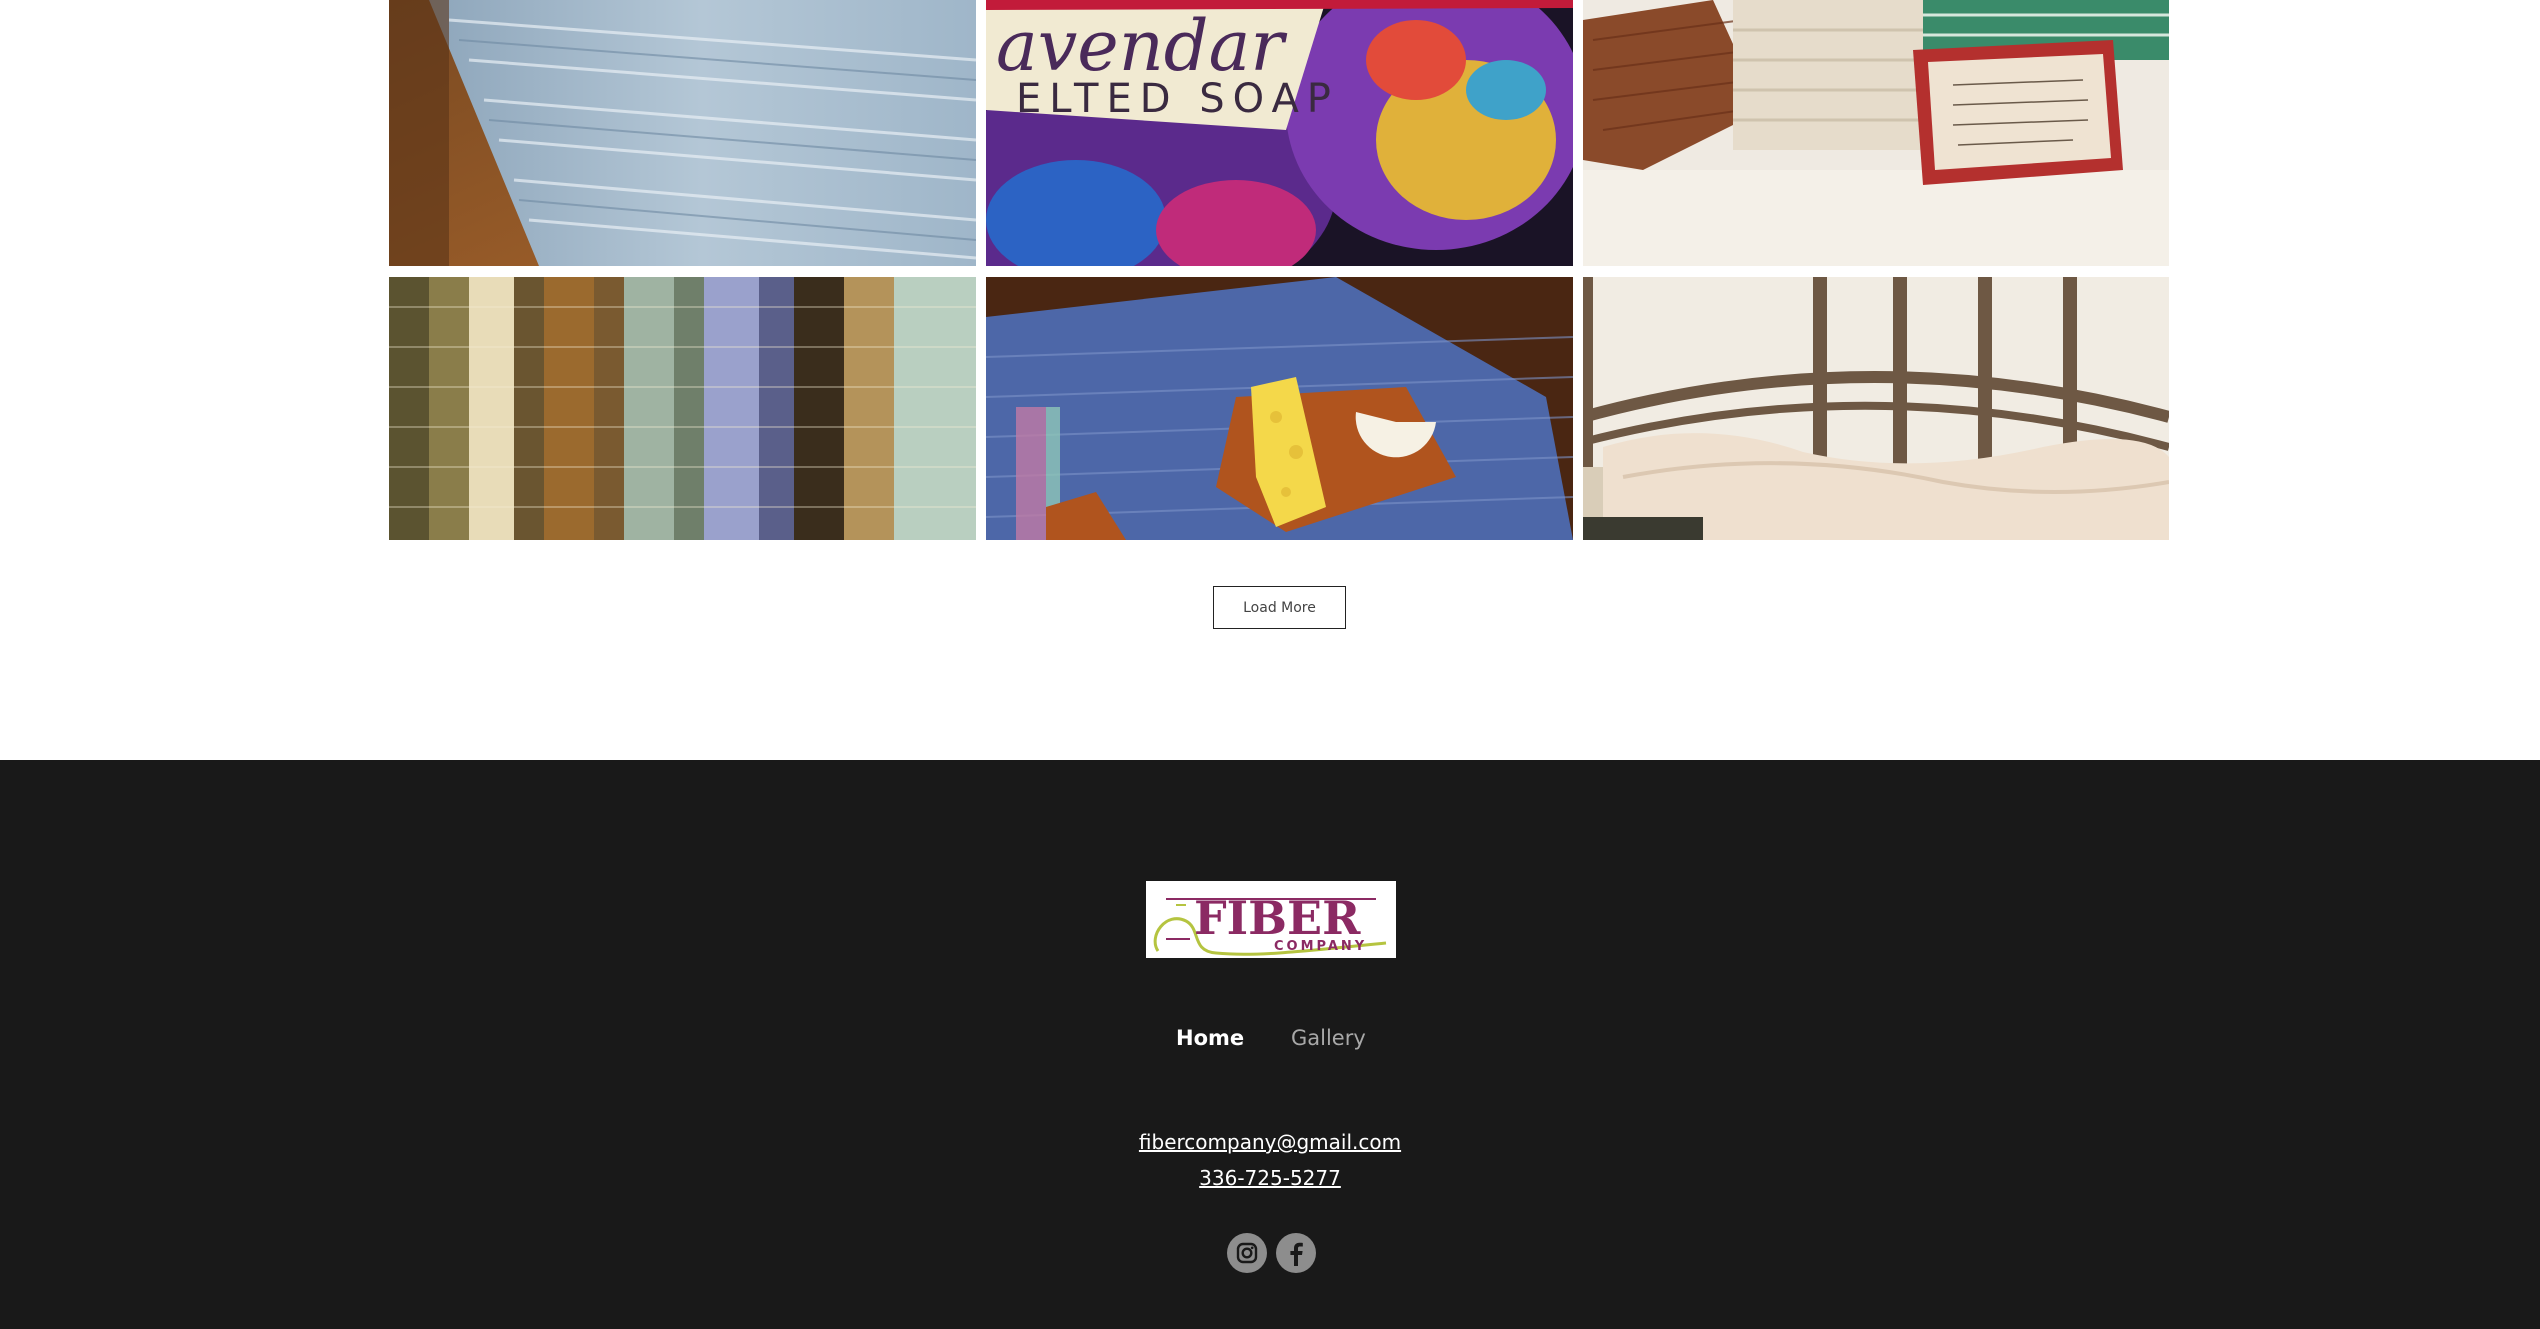 Image resolution: width=2540 pixels, height=1329 pixels. I want to click on gallery-item-throw-blanket, so click(1876, 408).